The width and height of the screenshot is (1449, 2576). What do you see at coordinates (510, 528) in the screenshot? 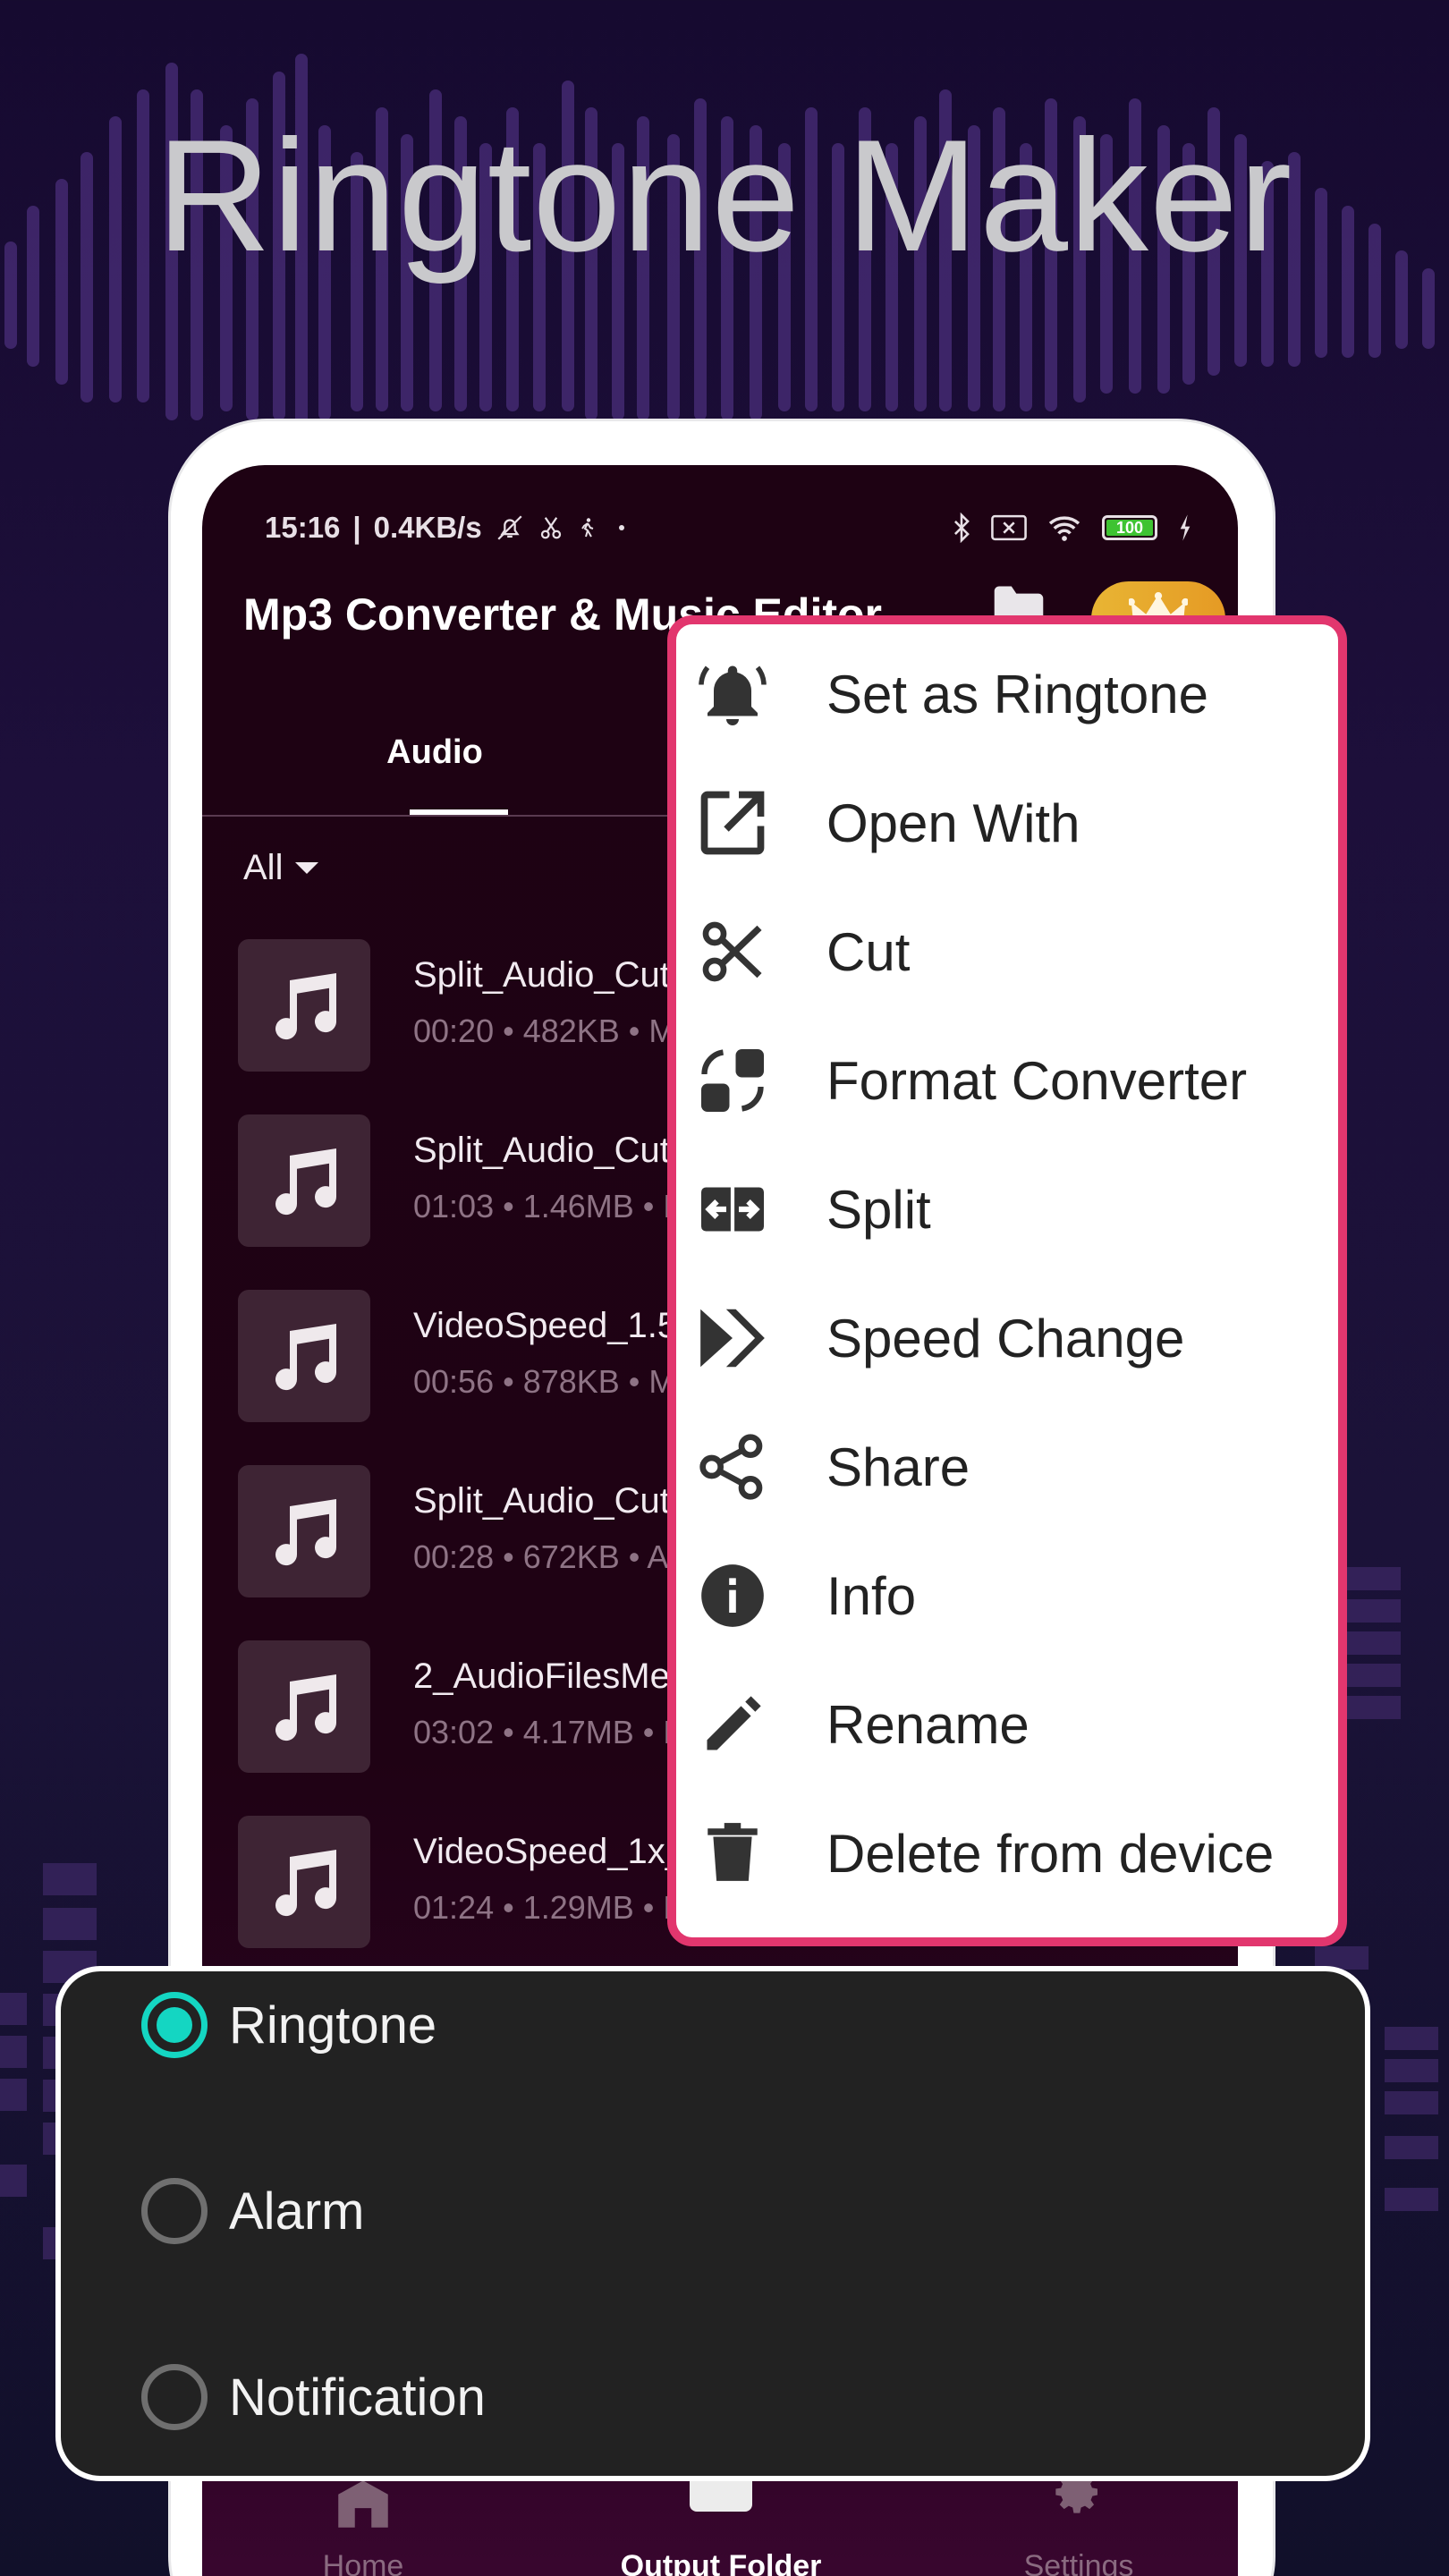
I see `bell-off-icon` at bounding box center [510, 528].